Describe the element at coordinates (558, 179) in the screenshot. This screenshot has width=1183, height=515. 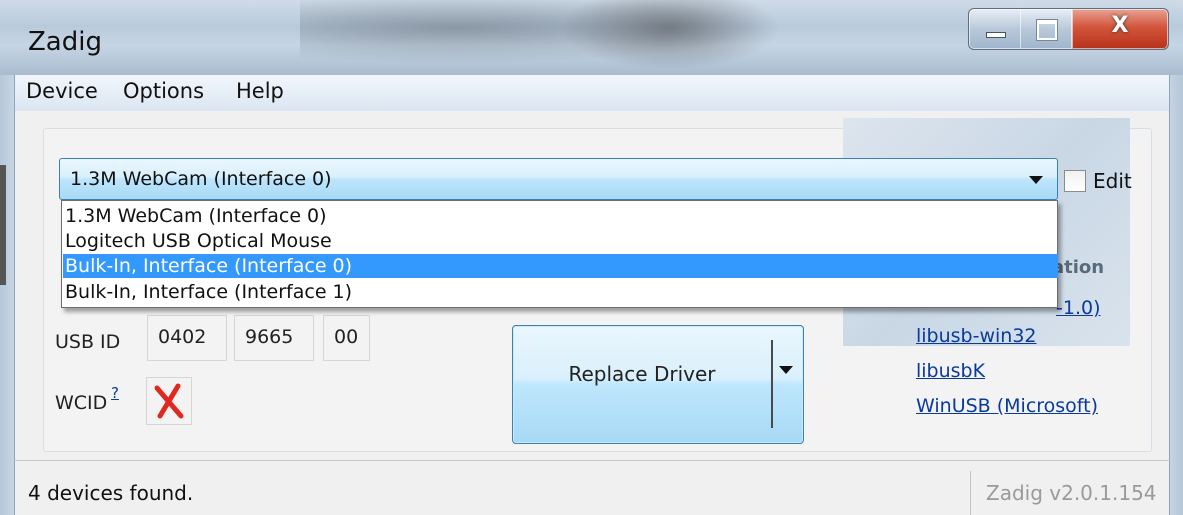
I see `device-combobox: 1.3M WebCam (Interface 0)` at that location.